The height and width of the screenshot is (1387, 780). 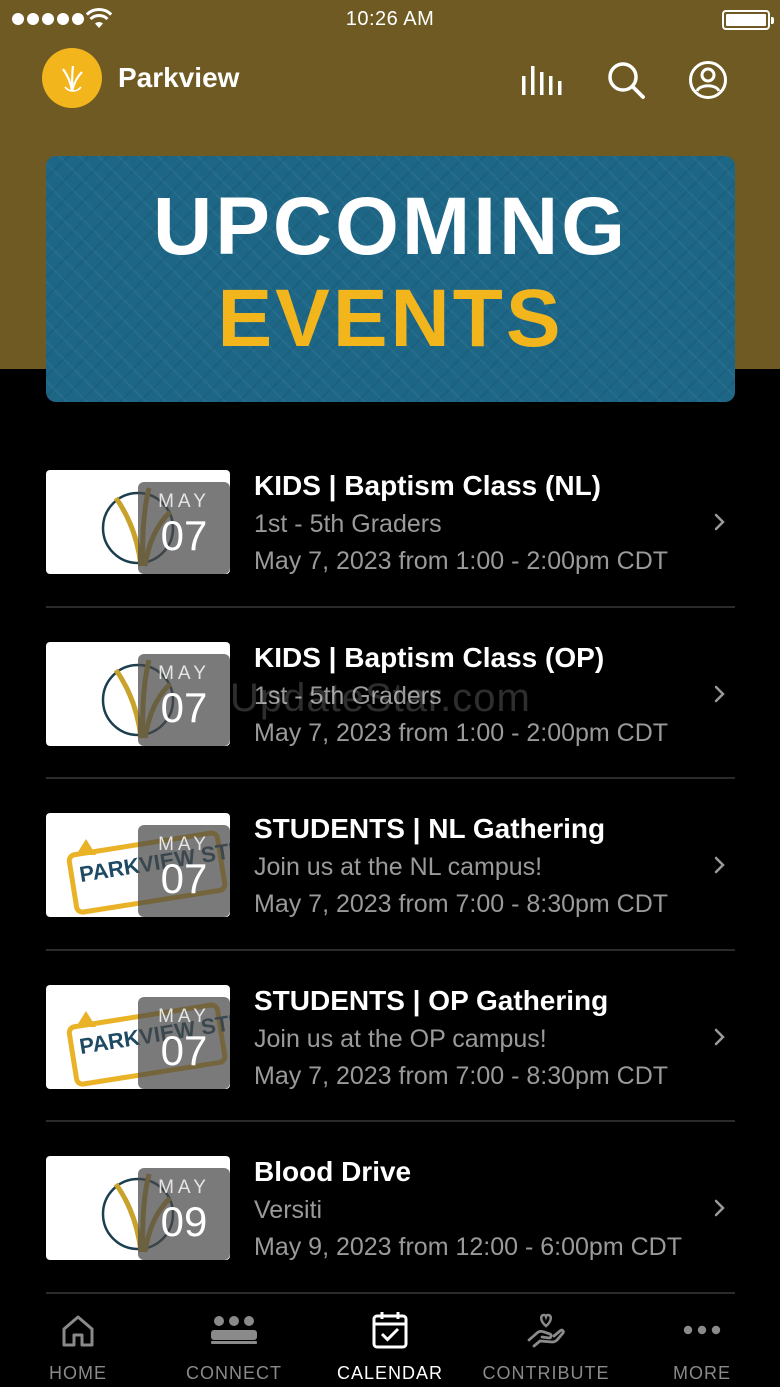 I want to click on banner-line1: UPCOMING, so click(x=390, y=226).